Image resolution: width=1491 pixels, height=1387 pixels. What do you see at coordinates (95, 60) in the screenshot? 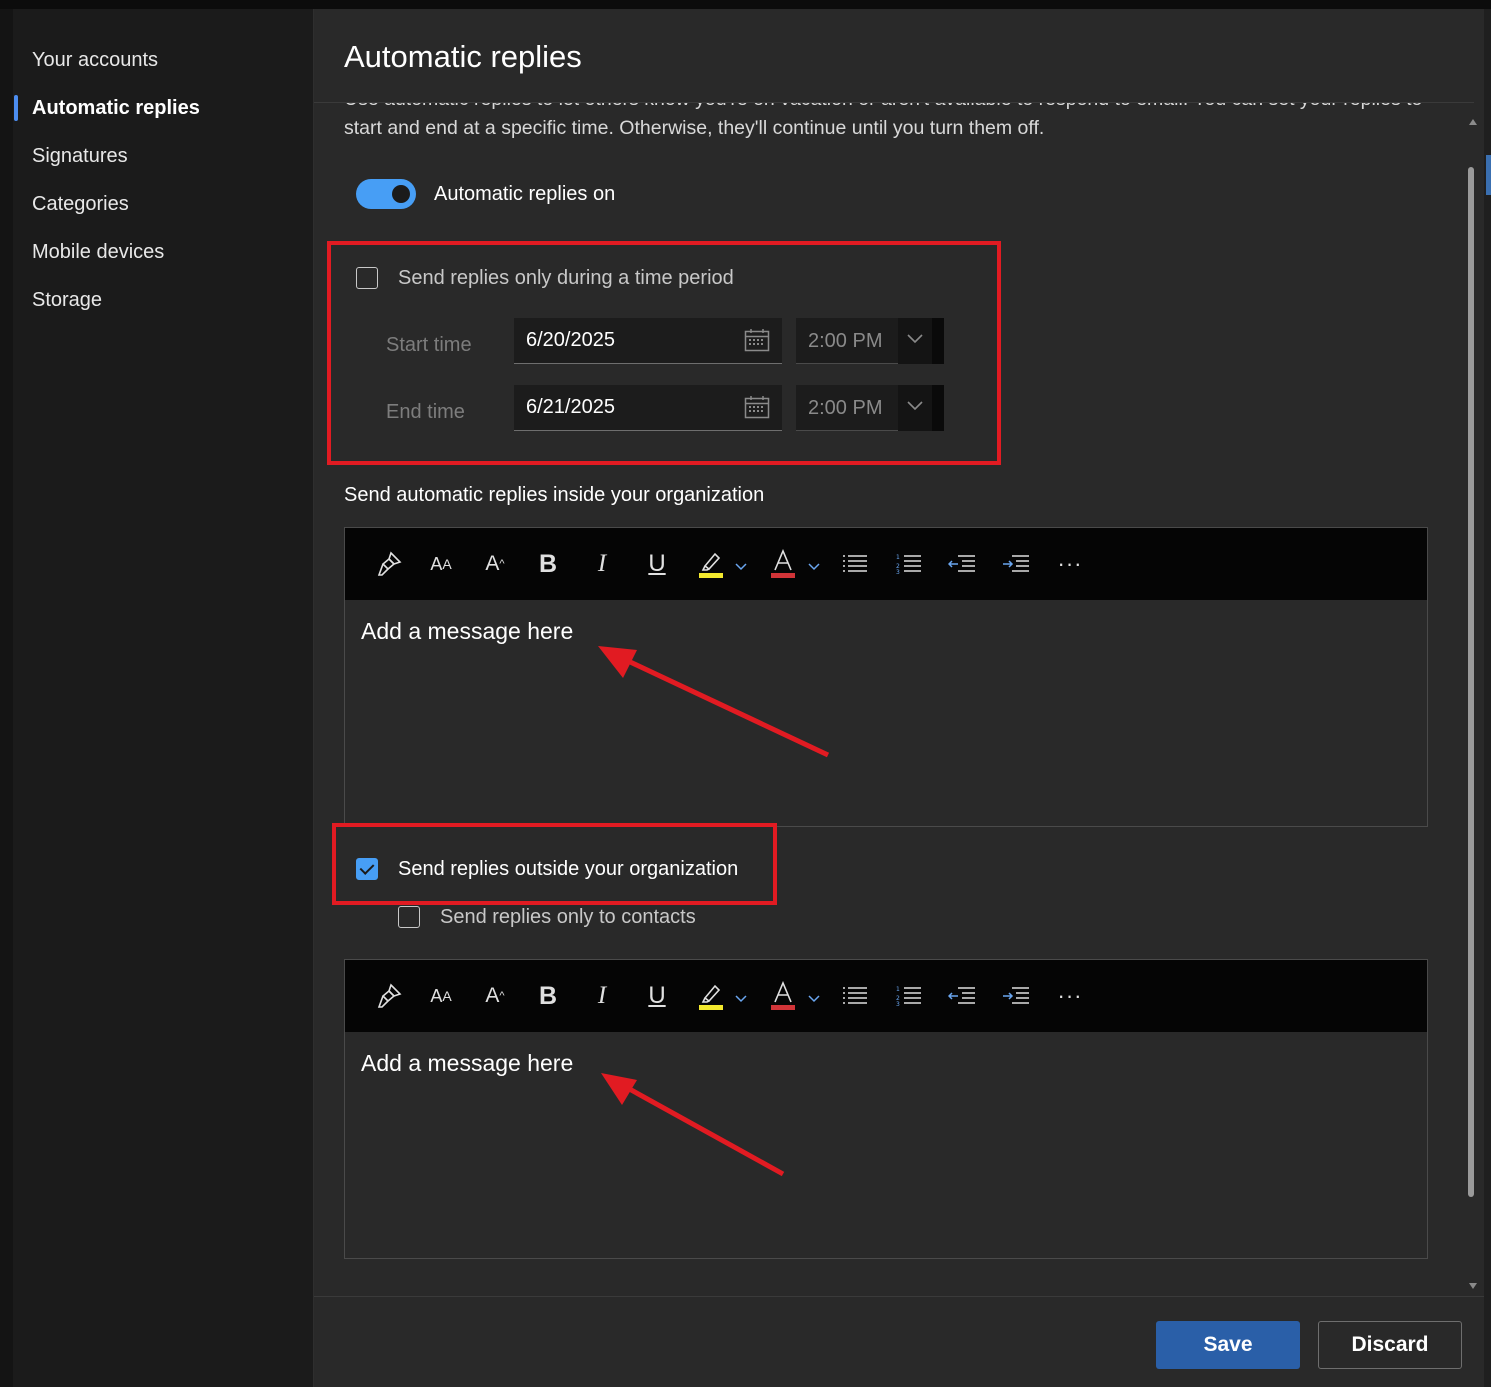
I see `sidebar-item-your-accounts: Your accounts` at bounding box center [95, 60].